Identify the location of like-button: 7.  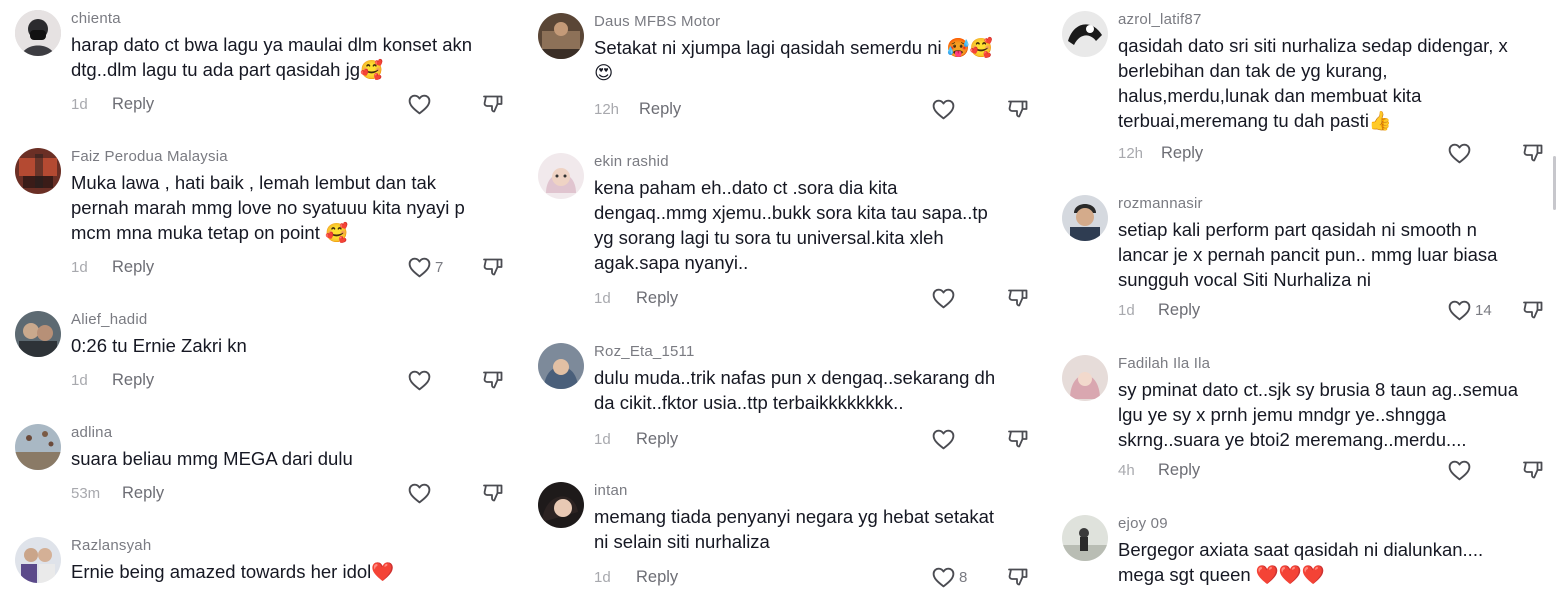
(425, 267).